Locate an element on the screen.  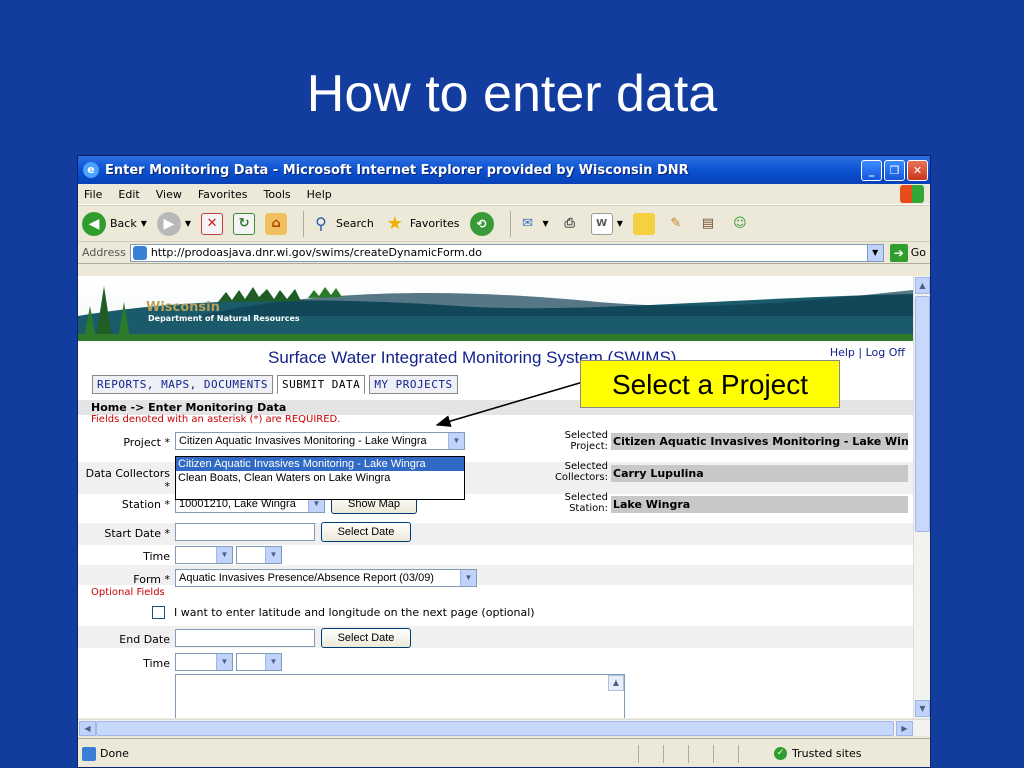
folder-icon is located at coordinates (643, 223).